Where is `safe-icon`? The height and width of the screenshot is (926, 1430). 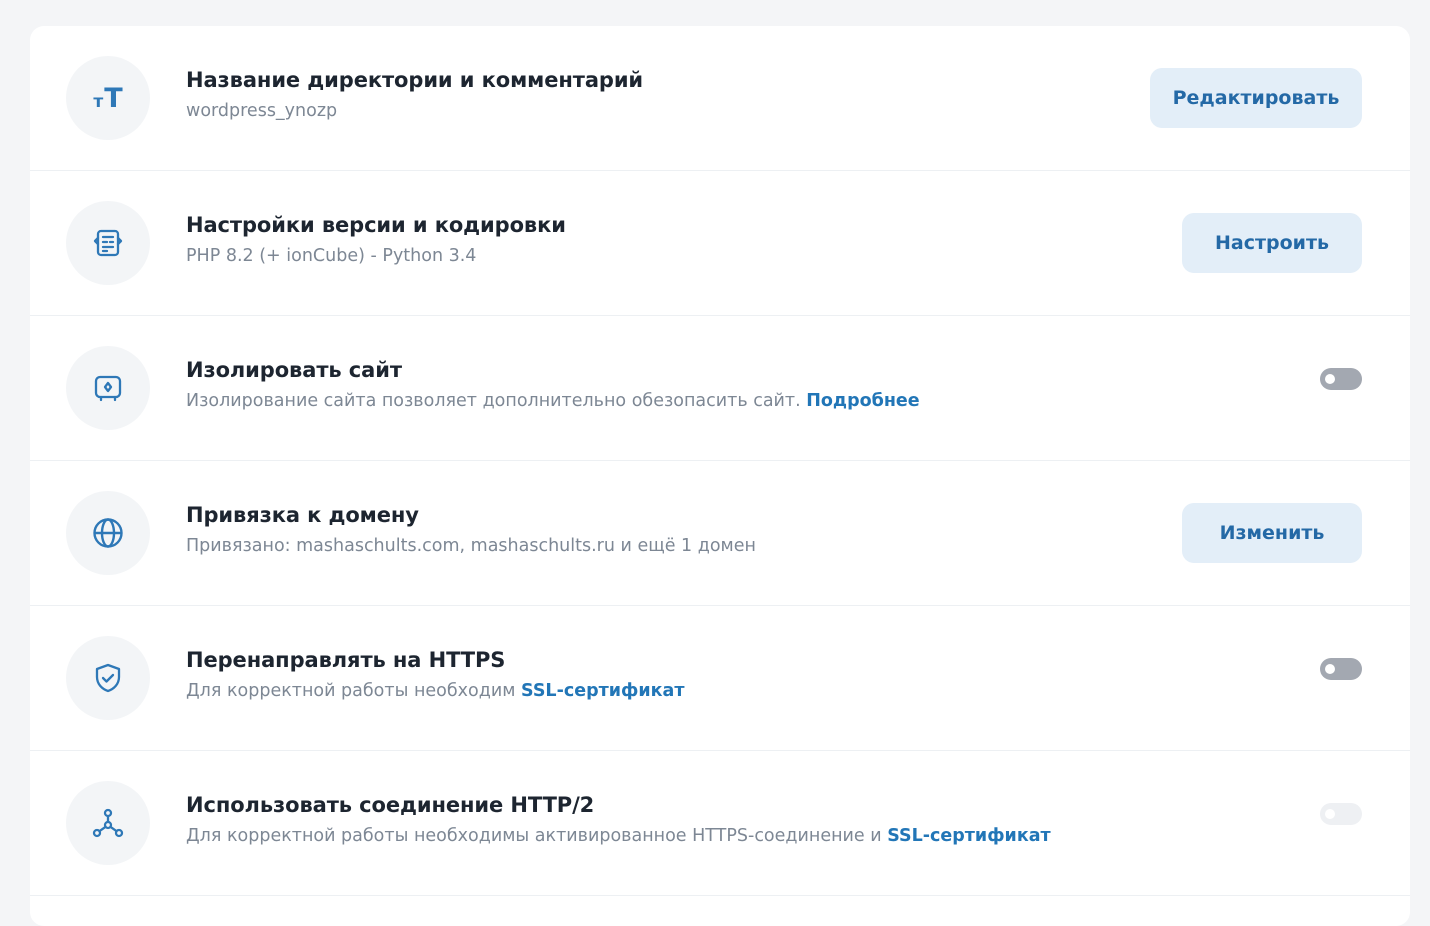
safe-icon is located at coordinates (108, 388).